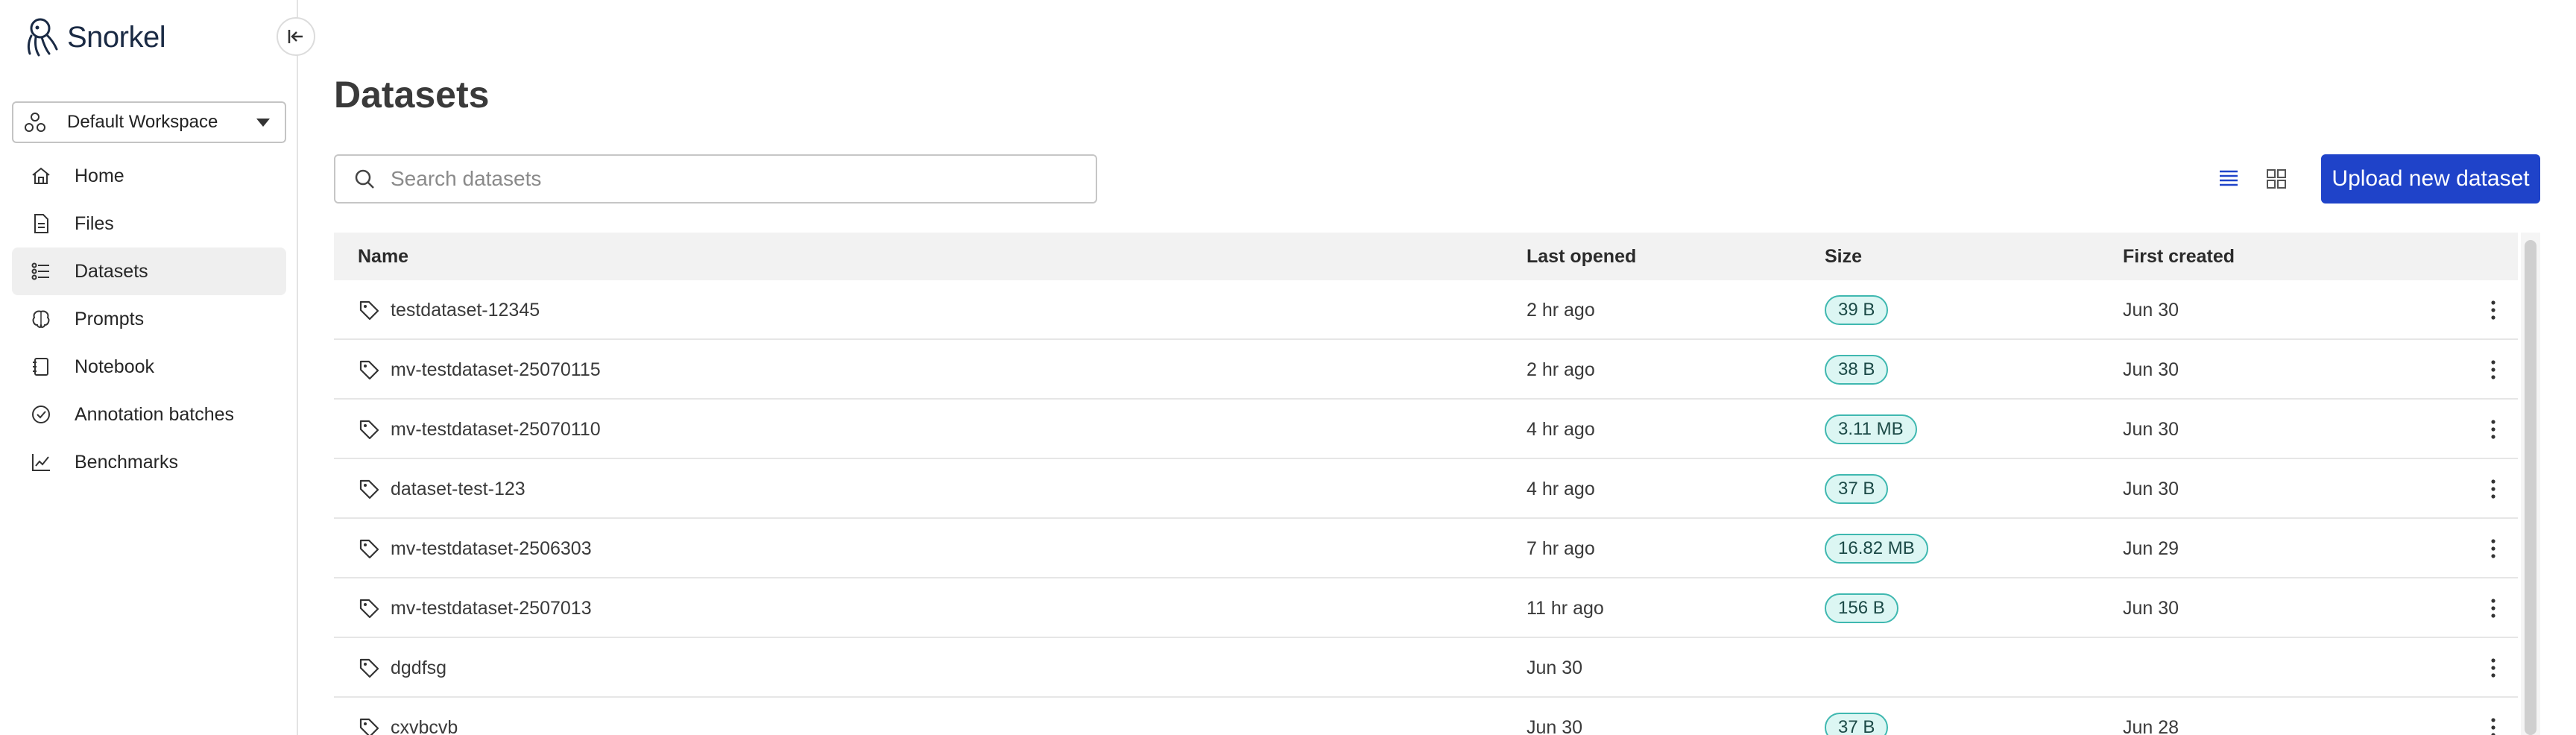  I want to click on check-circle-icon, so click(41, 414).